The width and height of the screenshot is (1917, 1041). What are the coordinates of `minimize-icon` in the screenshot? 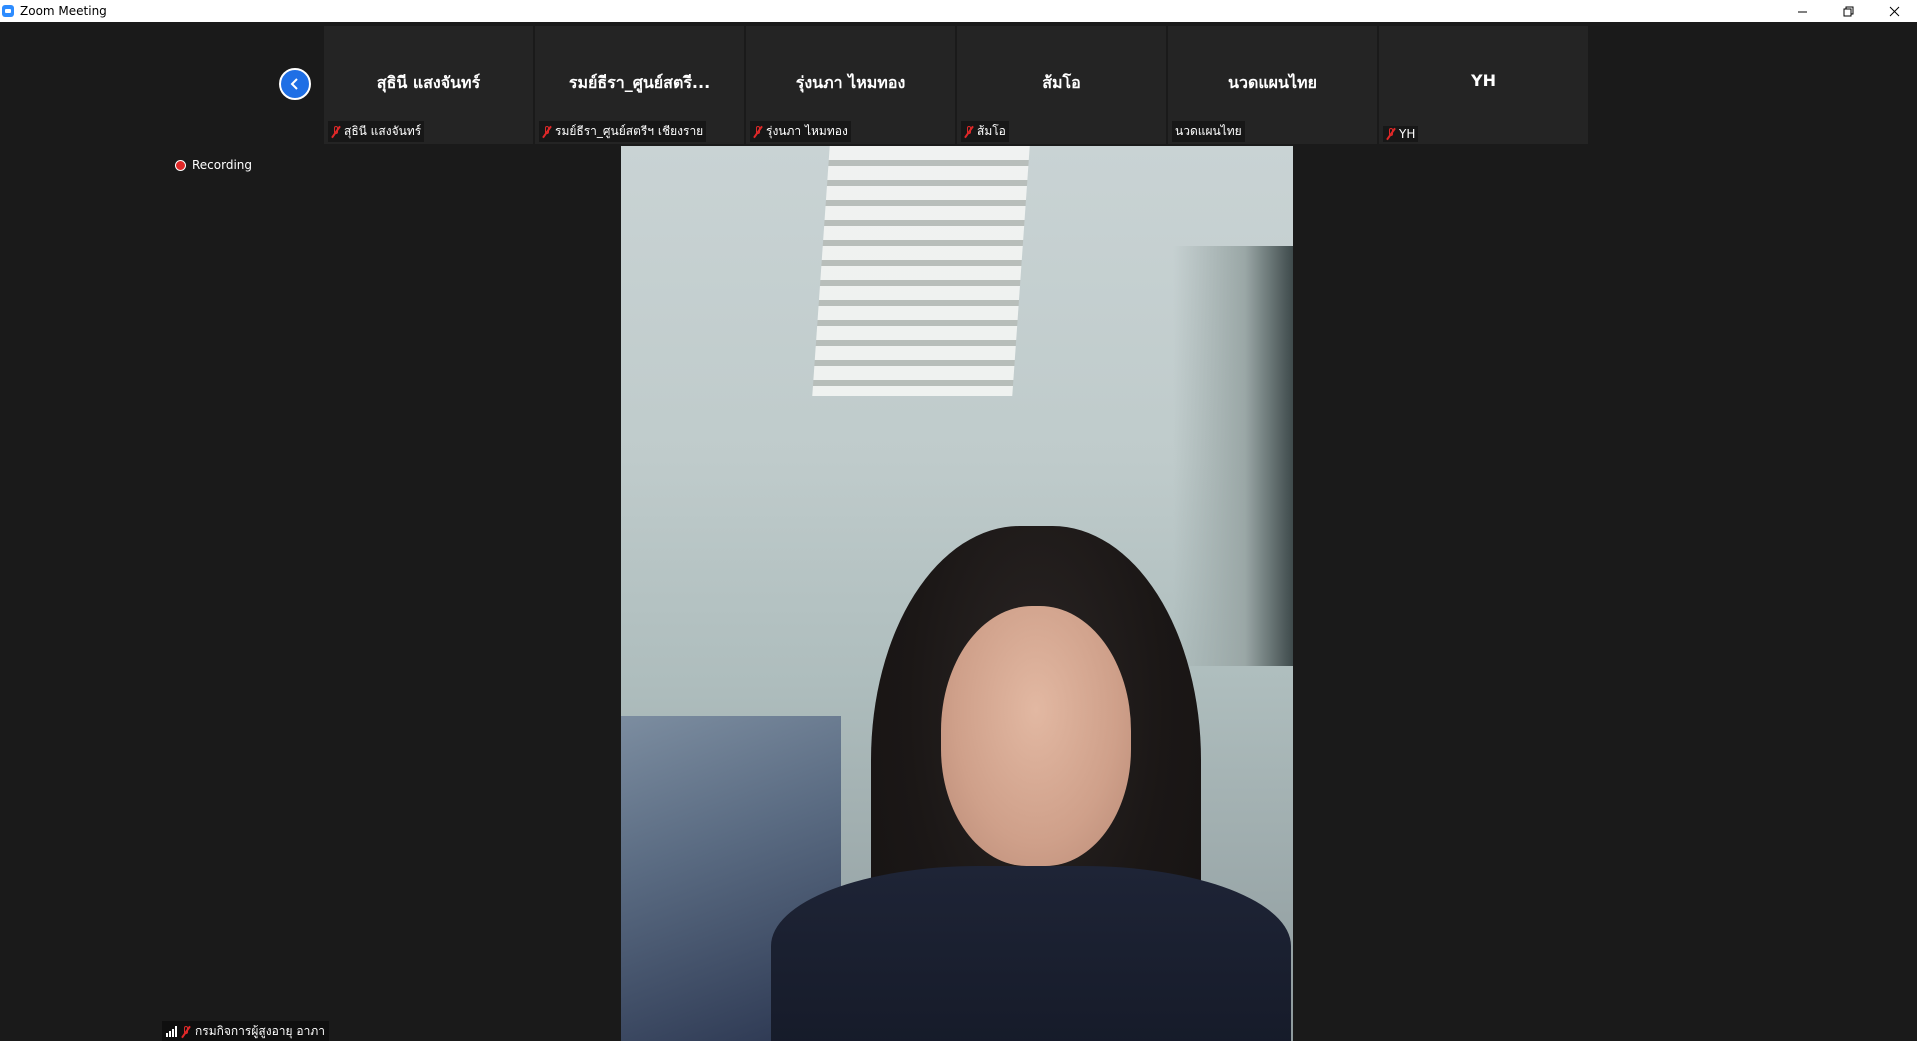 It's located at (1802, 11).